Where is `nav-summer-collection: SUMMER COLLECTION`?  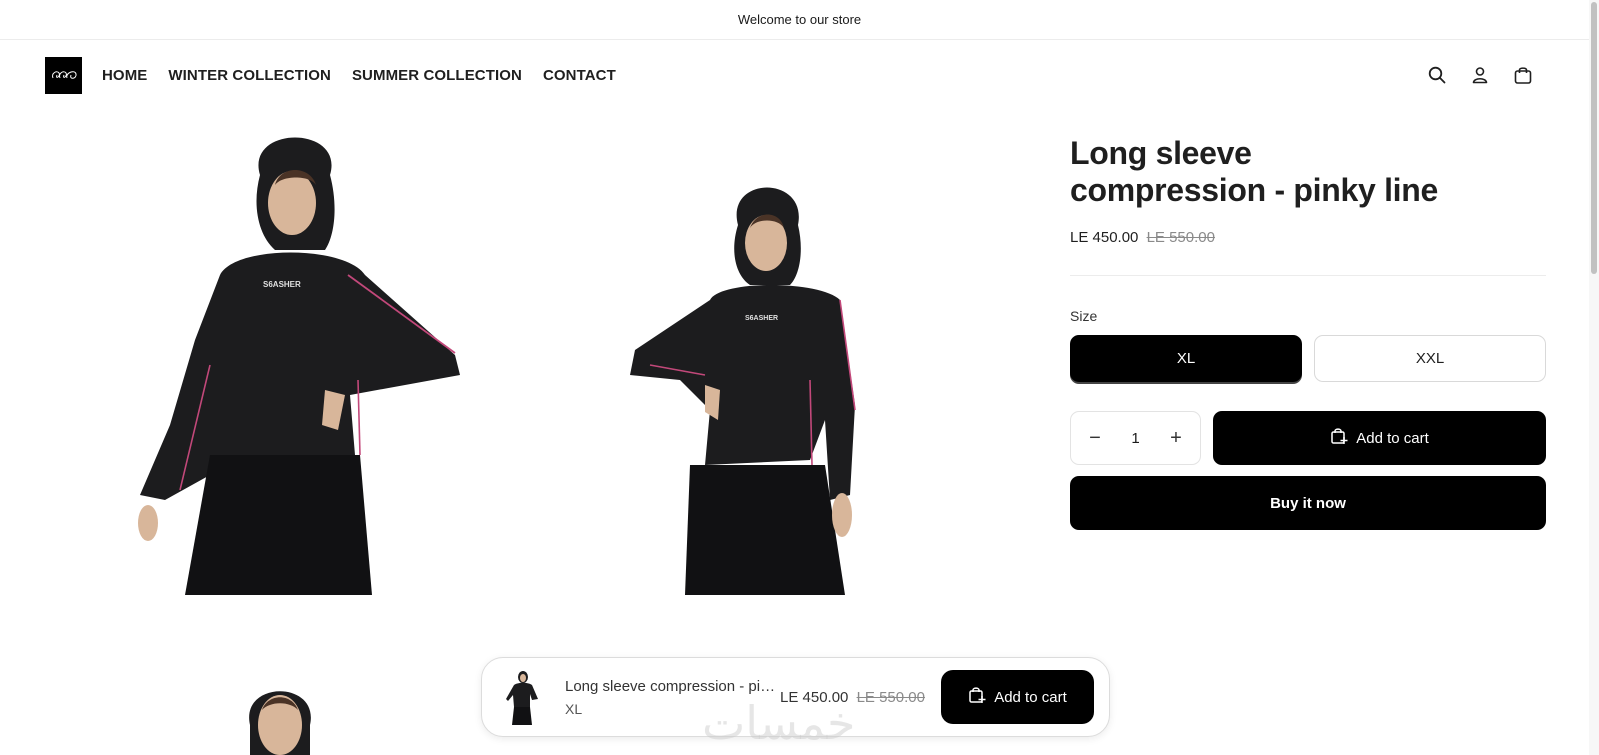
nav-summer-collection: SUMMER COLLECTION is located at coordinates (437, 75).